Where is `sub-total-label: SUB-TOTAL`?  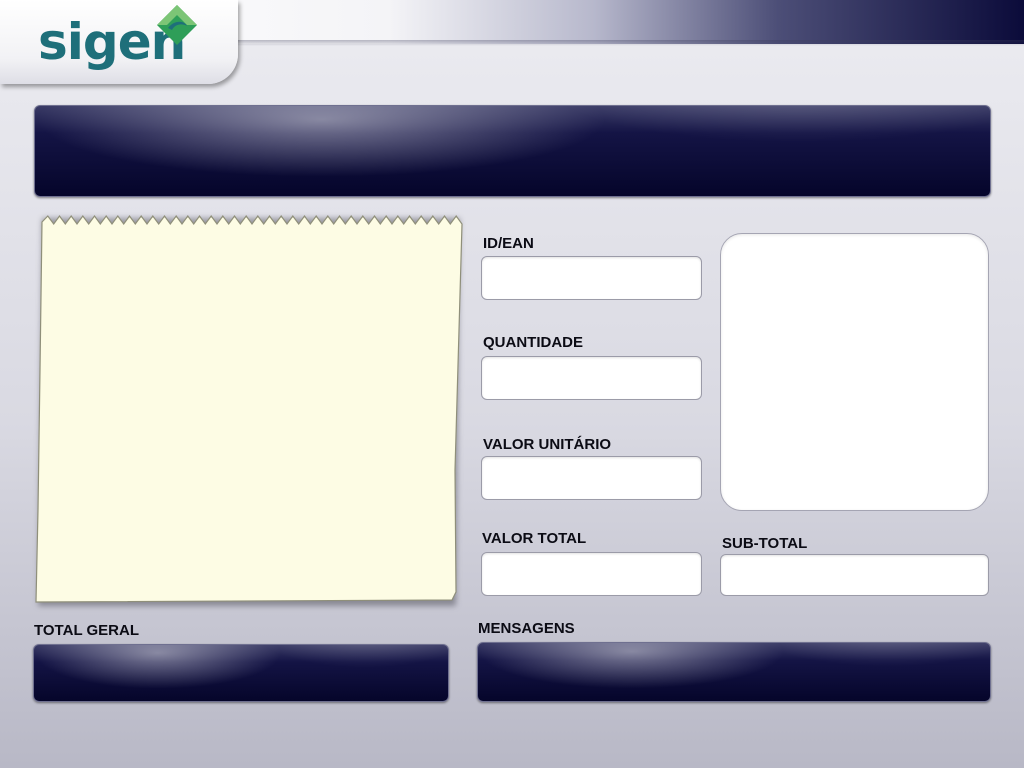
sub-total-label: SUB-TOTAL is located at coordinates (765, 543).